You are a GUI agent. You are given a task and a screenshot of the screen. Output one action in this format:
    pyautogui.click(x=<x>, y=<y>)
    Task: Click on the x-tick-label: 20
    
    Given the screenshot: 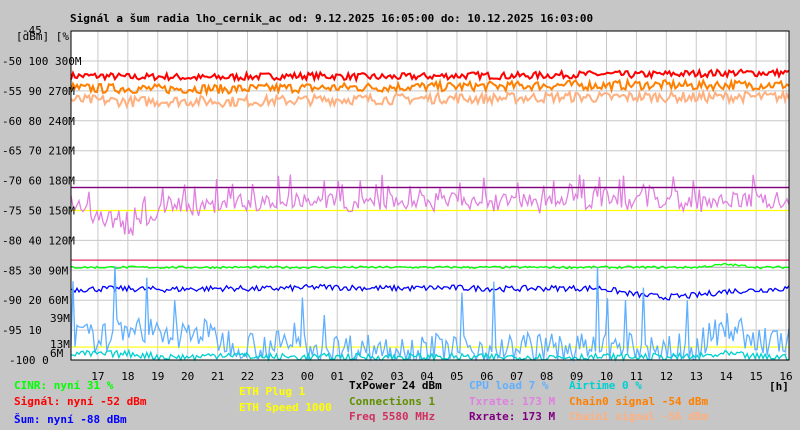 What is the action you would take?
    pyautogui.click(x=187, y=376)
    